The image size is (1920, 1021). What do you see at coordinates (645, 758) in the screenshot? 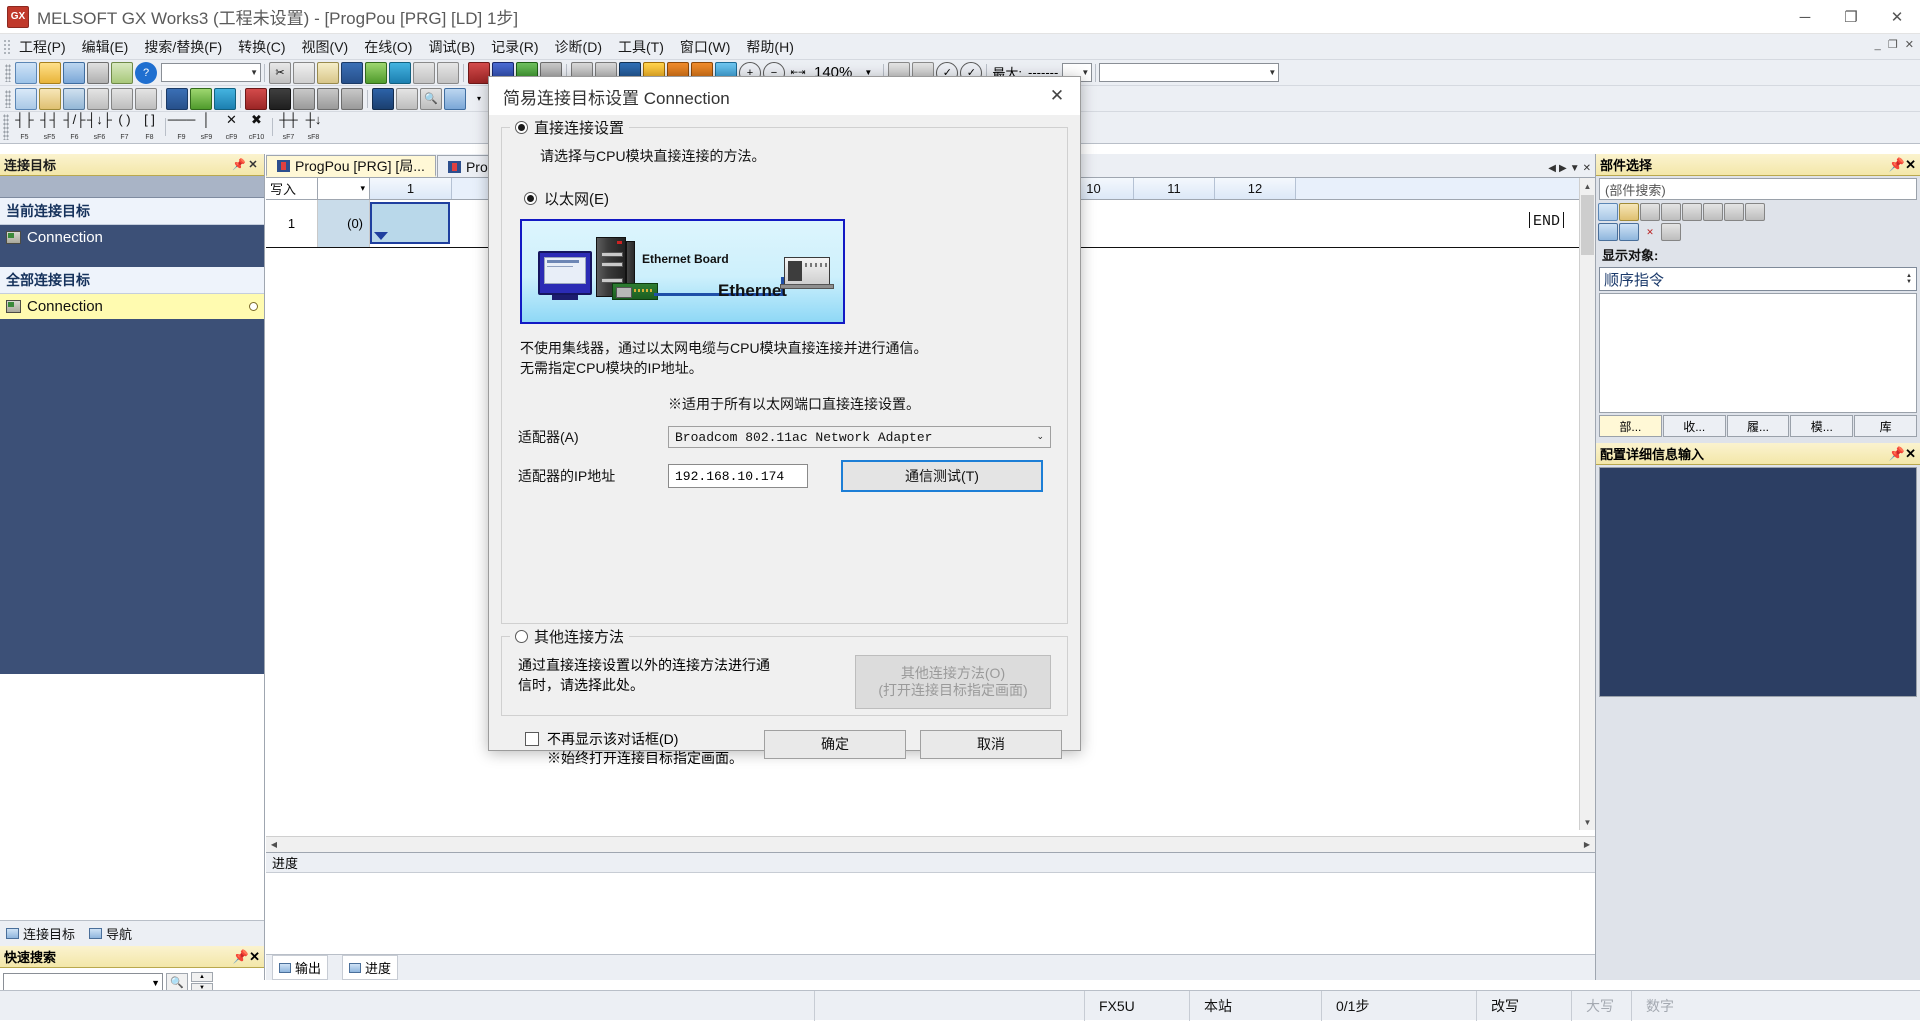
I see `dont-show-line-2: ※始终打开连接目标指定画面。` at bounding box center [645, 758].